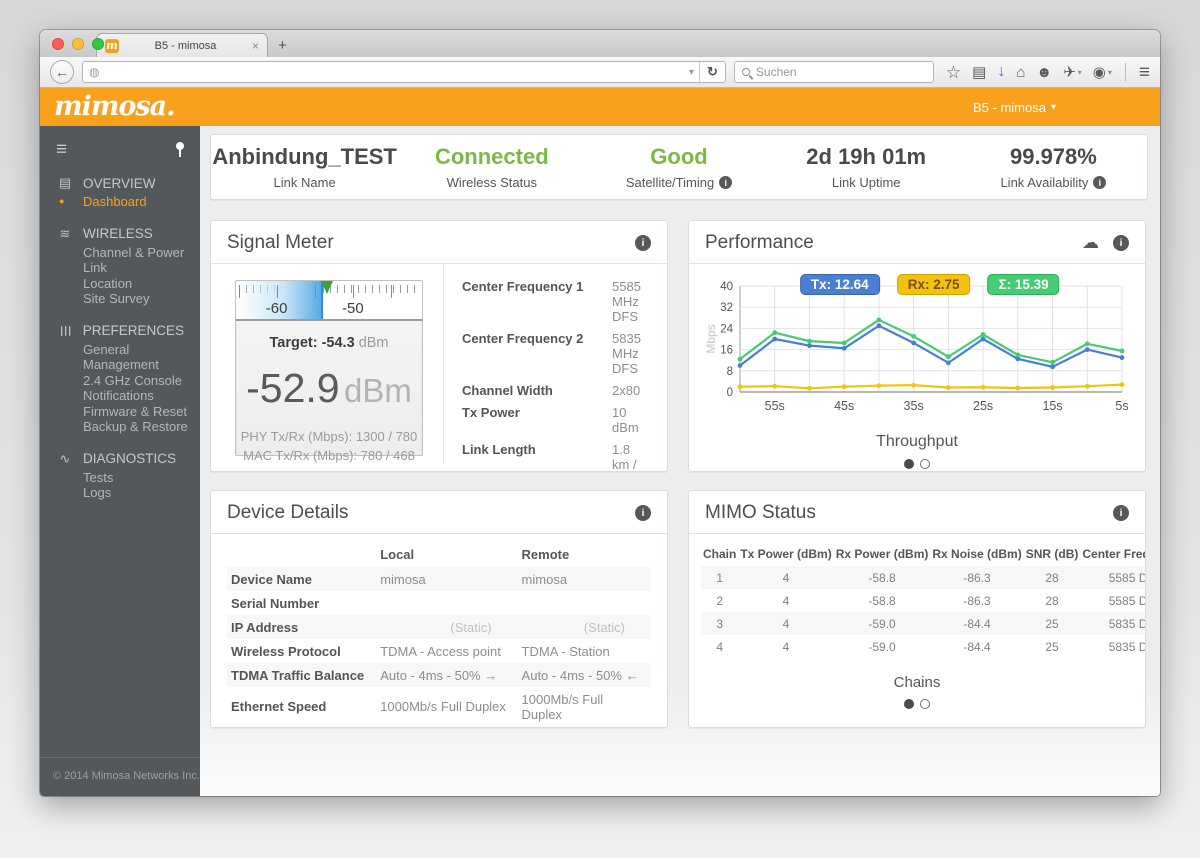 Image resolution: width=1200 pixels, height=858 pixels. I want to click on url-bar: ◍ ▾ ↻, so click(404, 72).